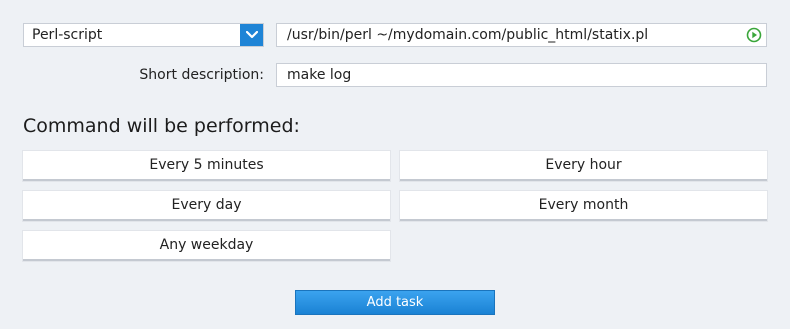  What do you see at coordinates (521, 75) in the screenshot?
I see `description-field: make log` at bounding box center [521, 75].